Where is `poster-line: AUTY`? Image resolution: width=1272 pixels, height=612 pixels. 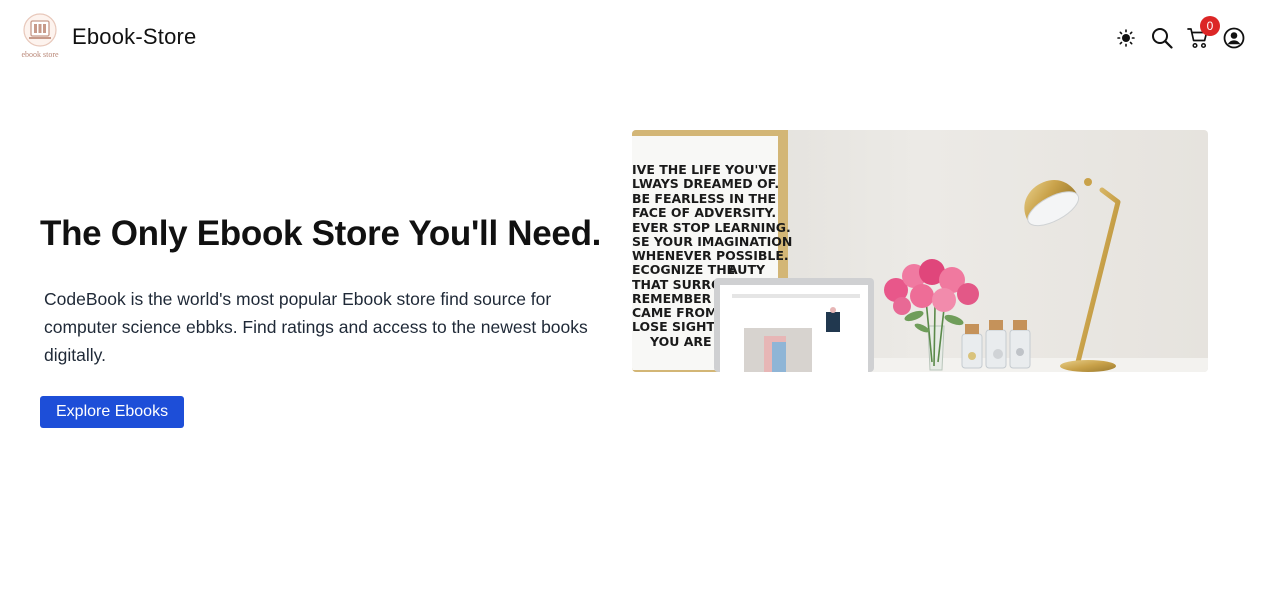 poster-line: AUTY is located at coordinates (747, 269).